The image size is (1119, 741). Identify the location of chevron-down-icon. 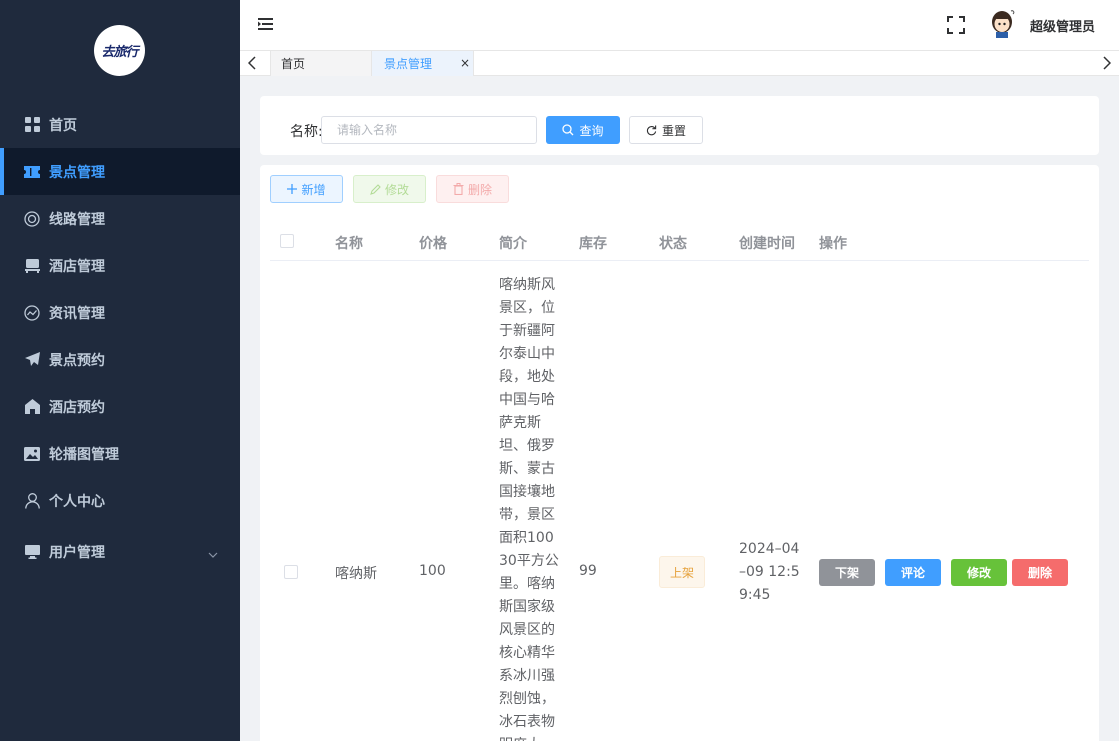
(213, 554).